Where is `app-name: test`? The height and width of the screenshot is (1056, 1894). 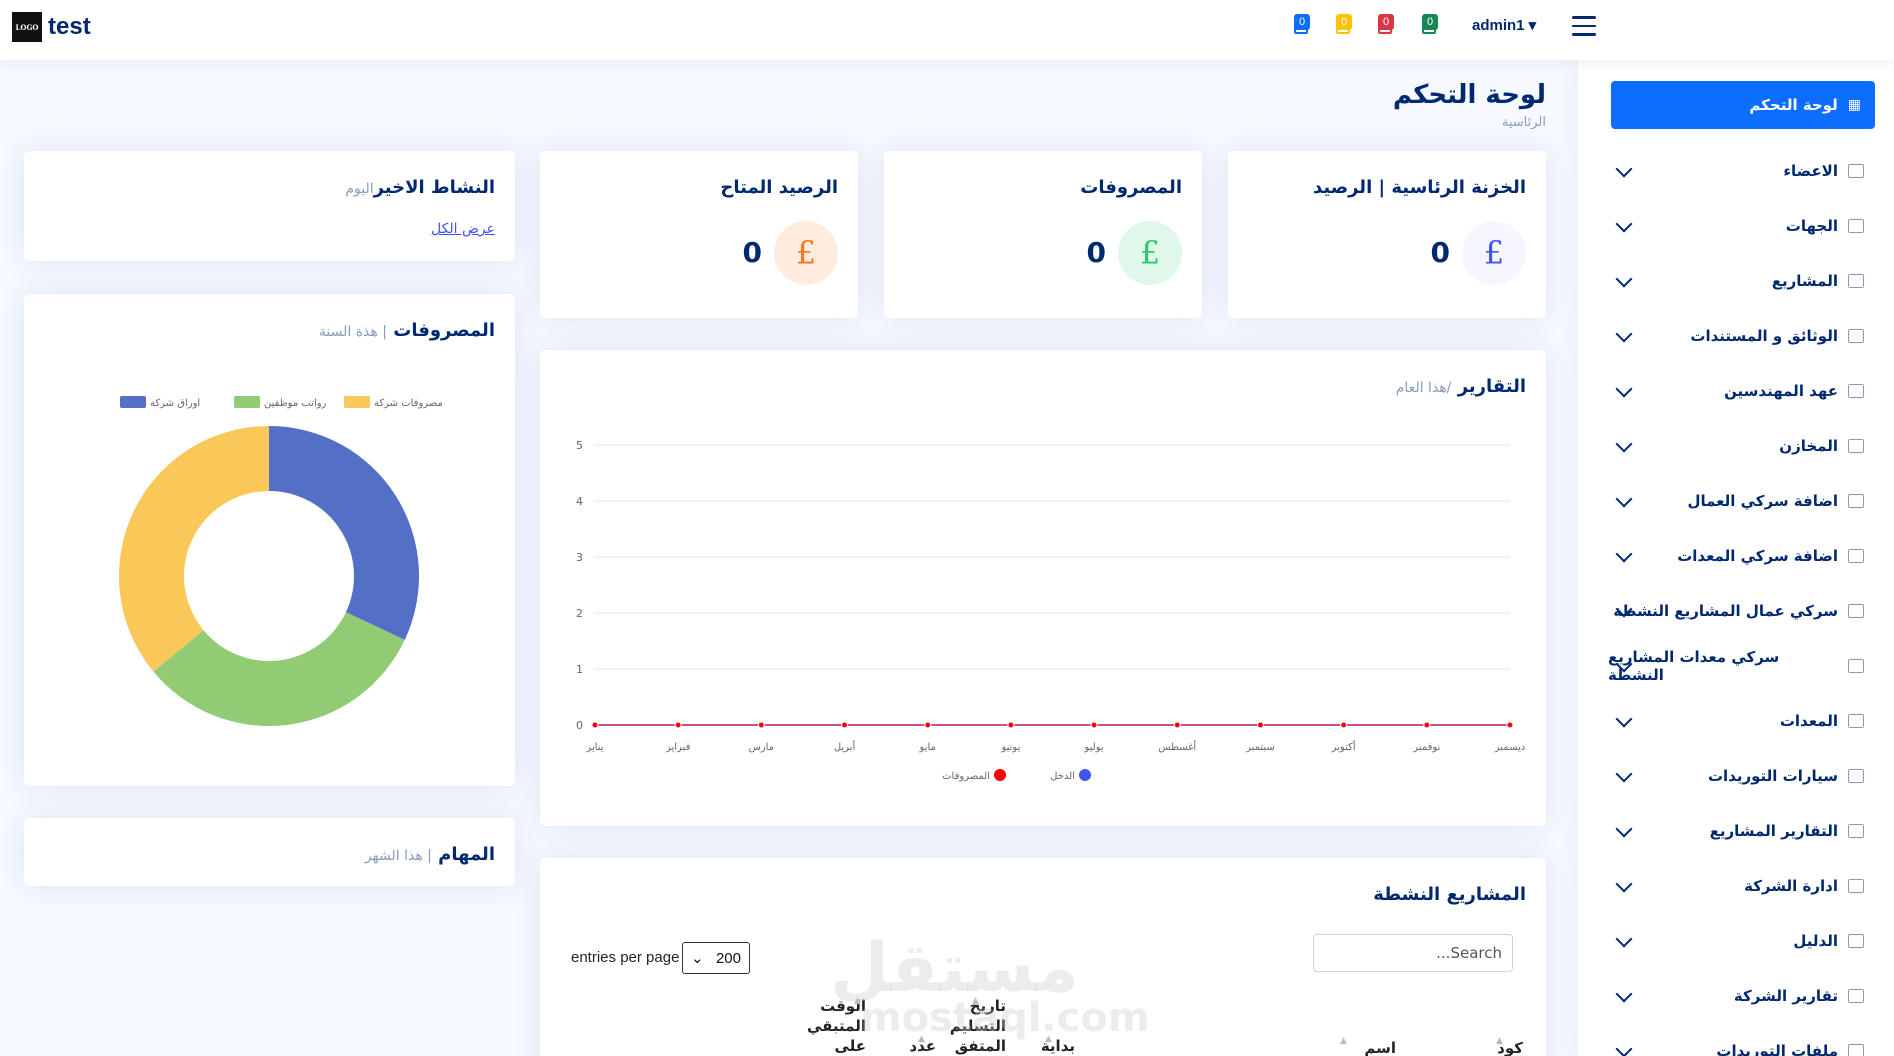
app-name: test is located at coordinates (69, 26).